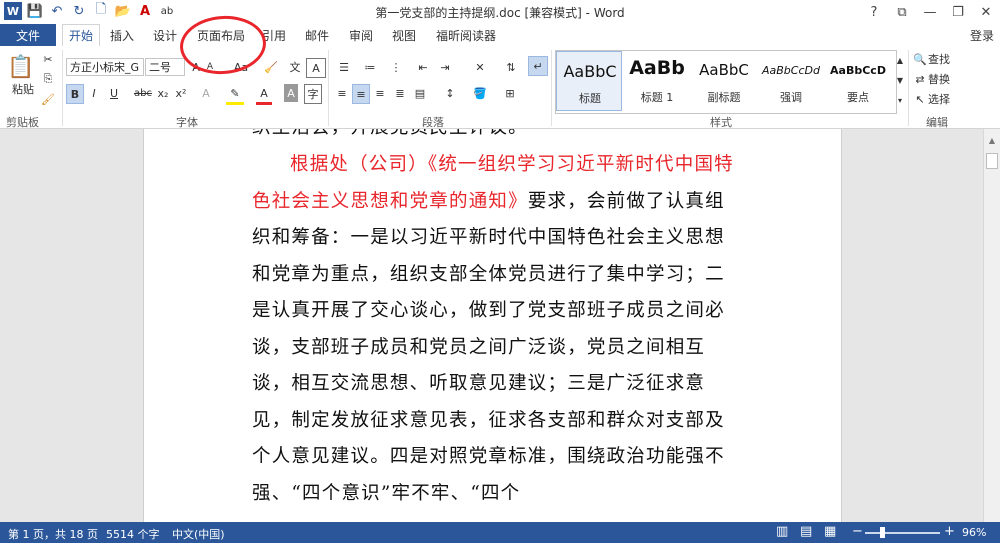 Image resolution: width=1000 pixels, height=543 pixels. Describe the element at coordinates (496, 134) in the screenshot. I see `previous-line-text: 织生活会，开展党员民主评议。` at that location.